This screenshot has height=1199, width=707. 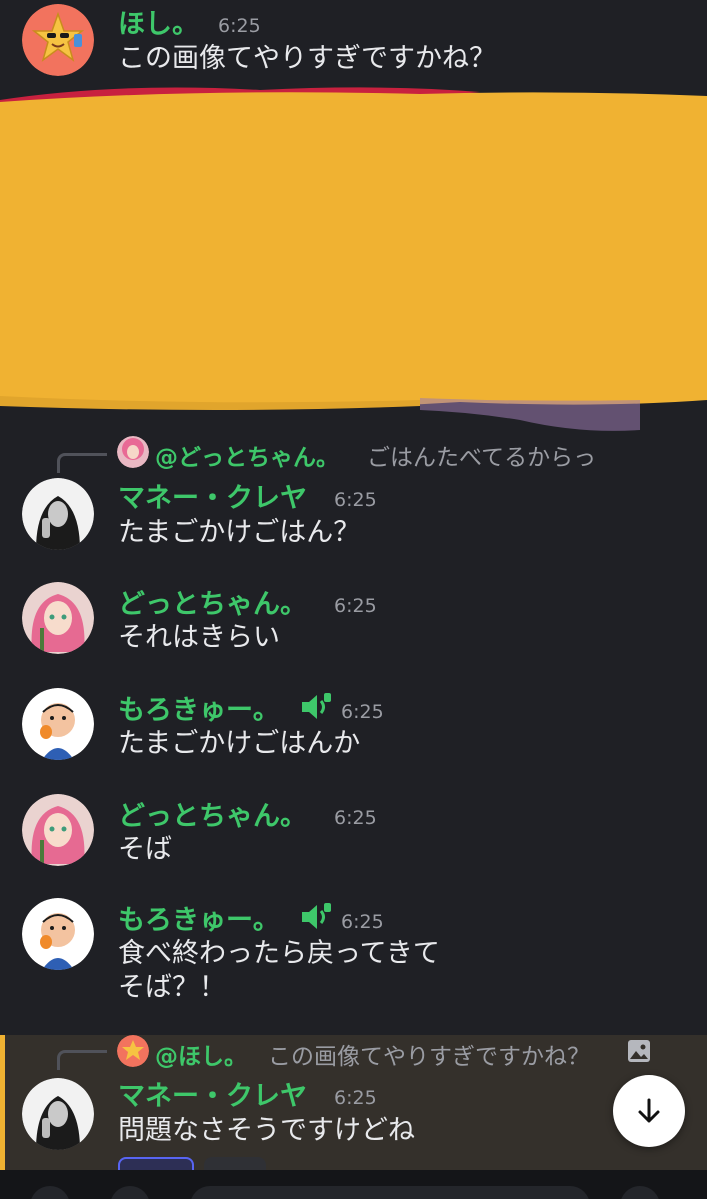 What do you see at coordinates (353, 837) in the screenshot?
I see `message-item: どっとちゃん。 6:25 そば` at bounding box center [353, 837].